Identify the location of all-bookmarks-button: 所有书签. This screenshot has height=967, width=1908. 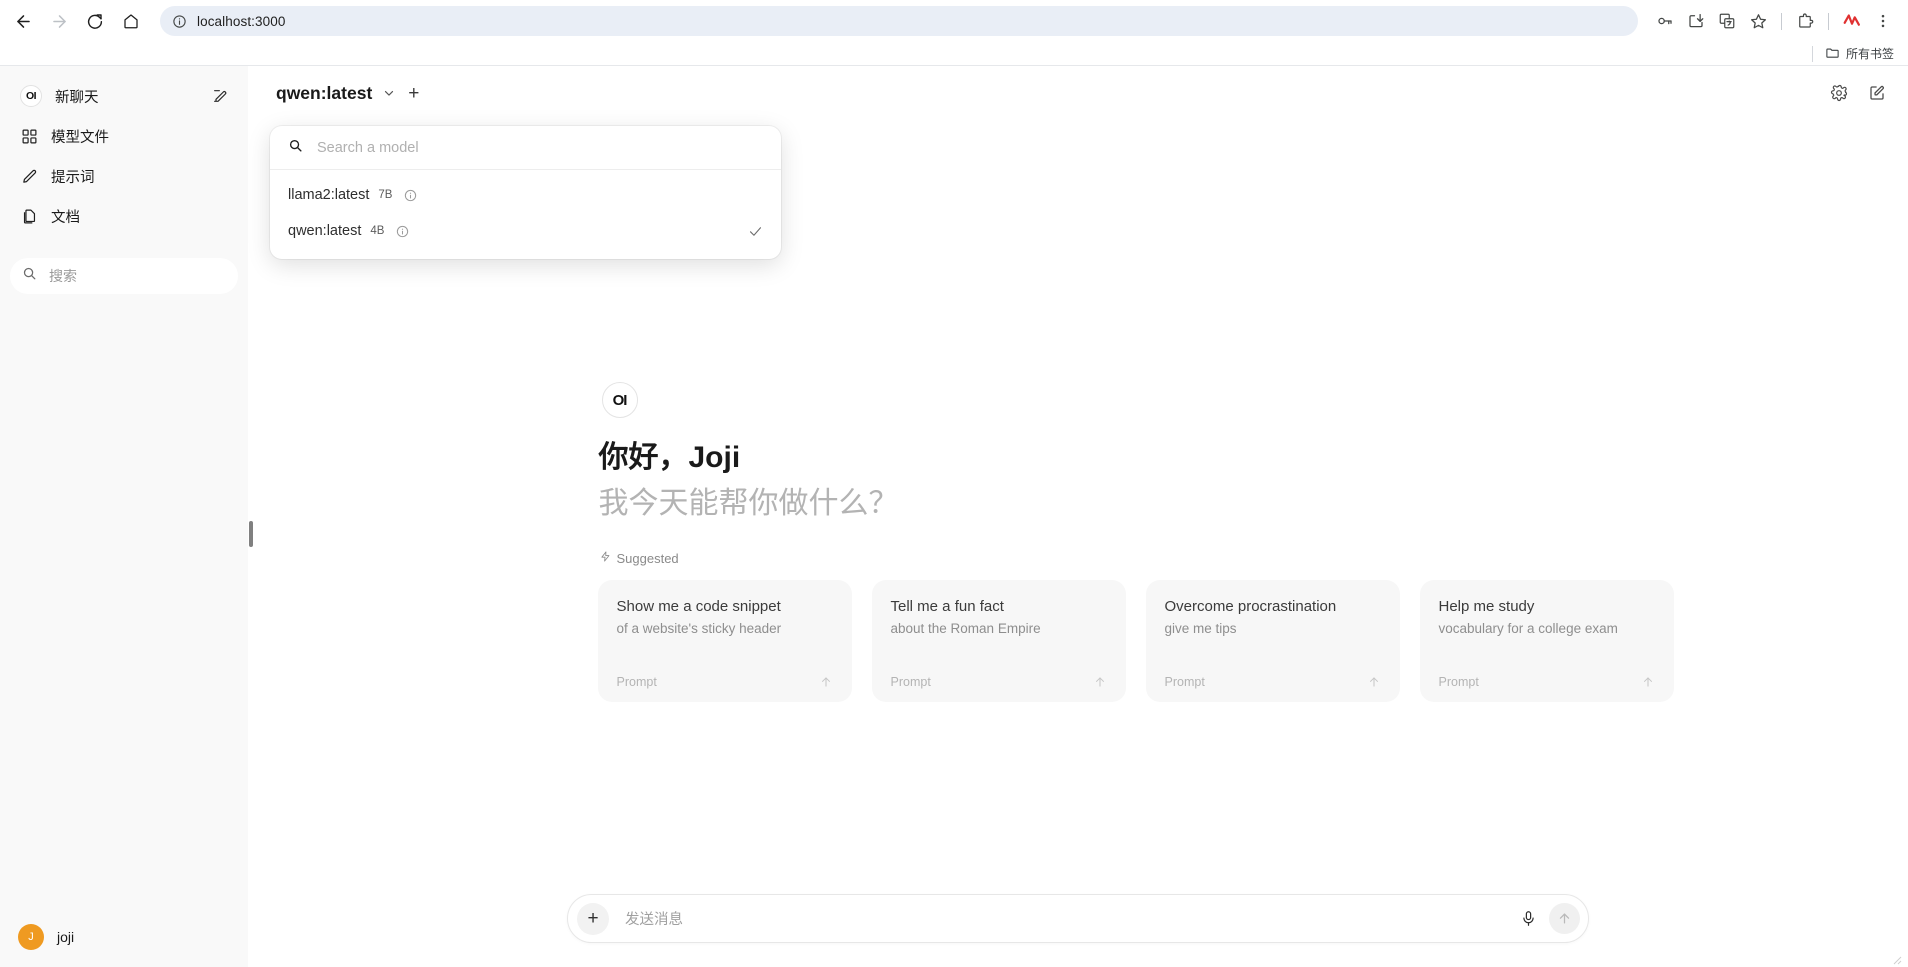
(1859, 54).